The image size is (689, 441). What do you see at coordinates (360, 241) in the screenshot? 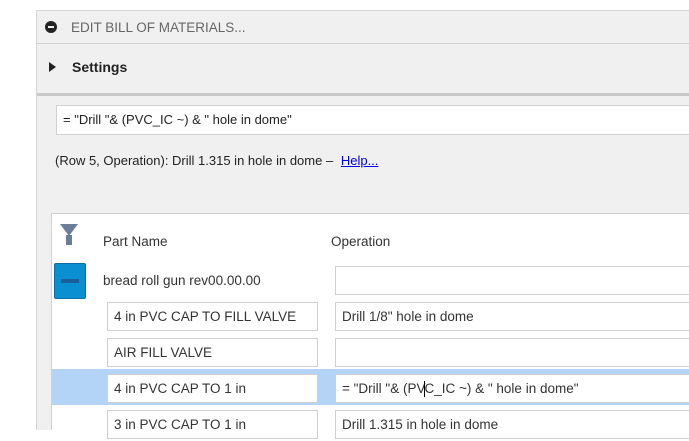
I see `column-header-operation: Operation` at bounding box center [360, 241].